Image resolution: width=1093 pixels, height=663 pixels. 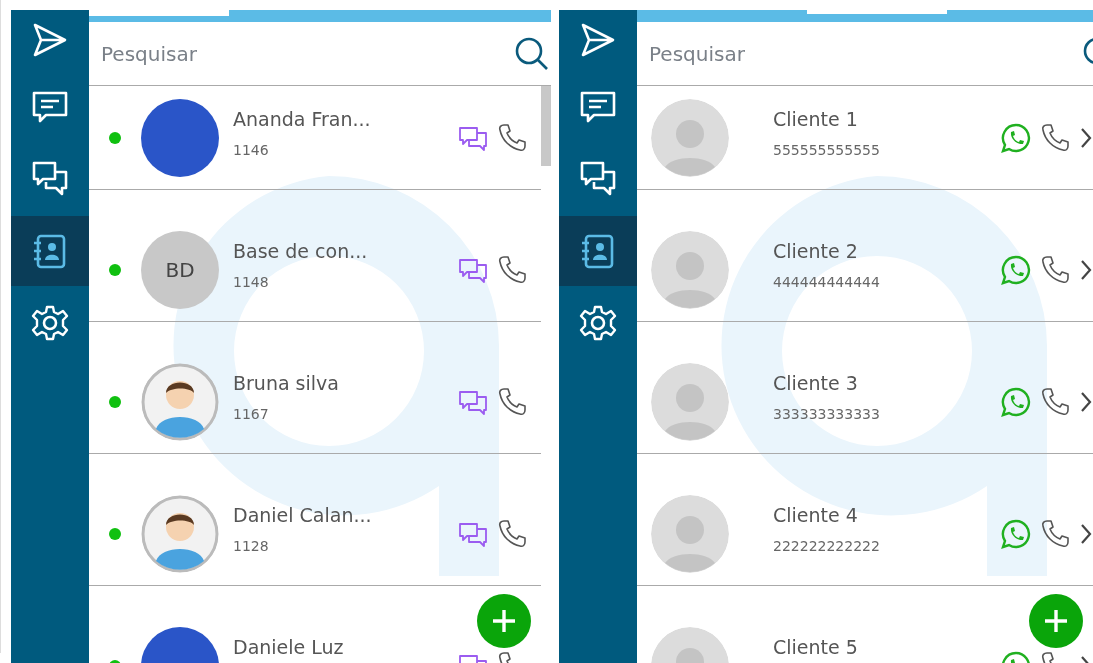 What do you see at coordinates (865, 520) in the screenshot?
I see `contact-row: Cliente 4 222222222222` at bounding box center [865, 520].